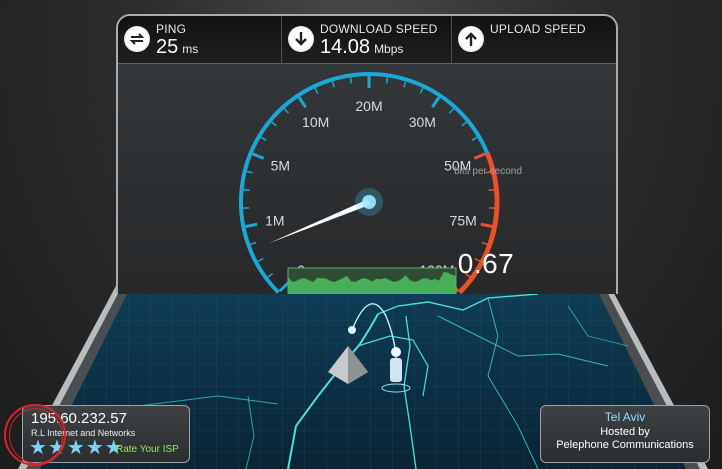  Describe the element at coordinates (486, 263) in the screenshot. I see `speed-readout: 0.67` at that location.